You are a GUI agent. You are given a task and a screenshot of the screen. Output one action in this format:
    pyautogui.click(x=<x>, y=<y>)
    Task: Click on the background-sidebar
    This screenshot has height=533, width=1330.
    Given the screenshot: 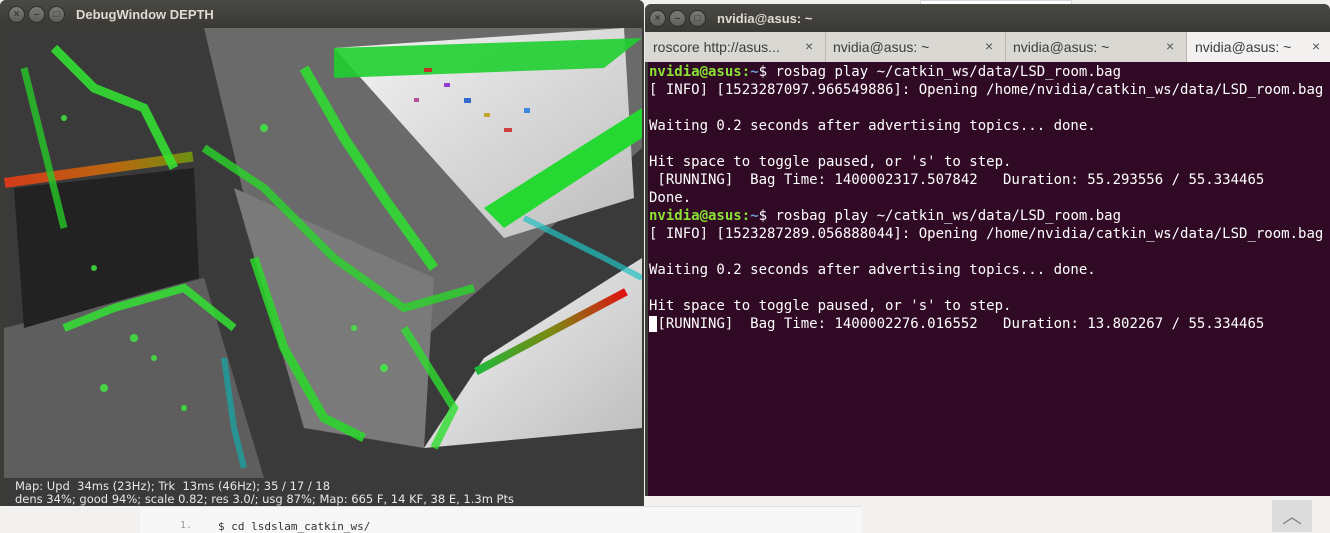 What is the action you would take?
    pyautogui.click(x=1096, y=514)
    